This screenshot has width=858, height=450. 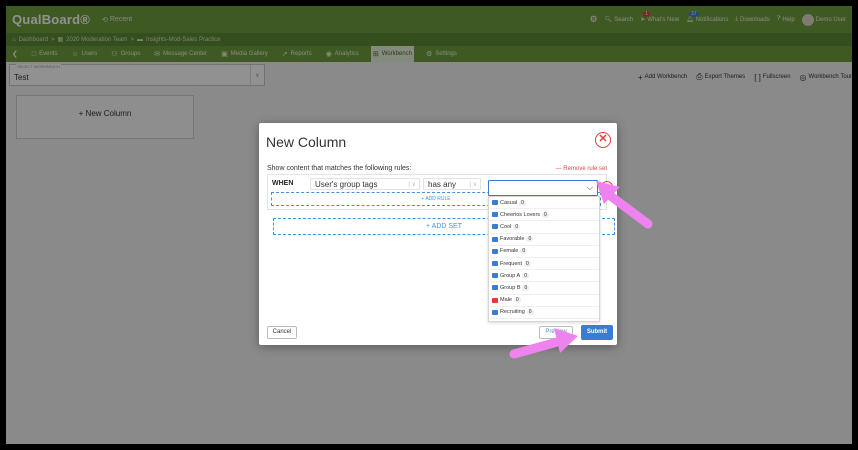 I want to click on arrow-to-dropdown-icon, so click(x=624, y=205).